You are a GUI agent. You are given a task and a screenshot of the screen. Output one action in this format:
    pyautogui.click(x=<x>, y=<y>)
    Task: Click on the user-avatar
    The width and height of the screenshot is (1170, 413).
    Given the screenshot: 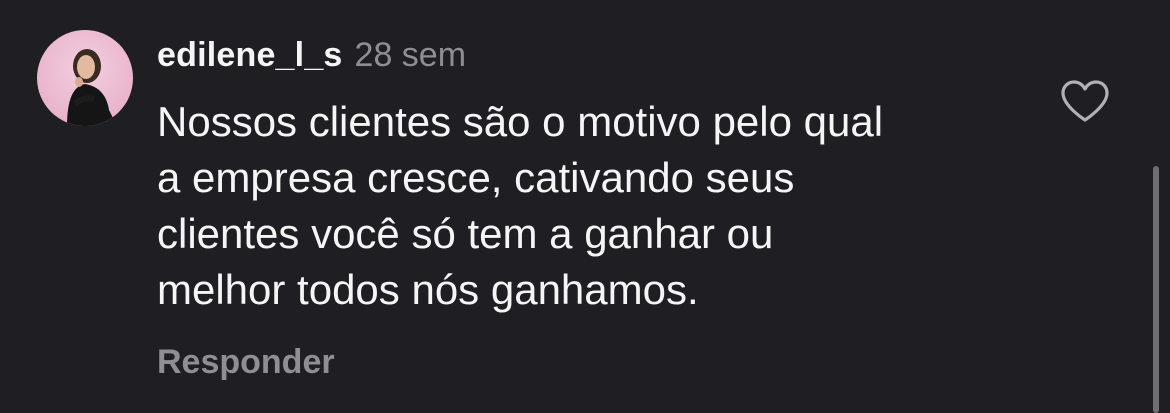 What is the action you would take?
    pyautogui.click(x=85, y=78)
    